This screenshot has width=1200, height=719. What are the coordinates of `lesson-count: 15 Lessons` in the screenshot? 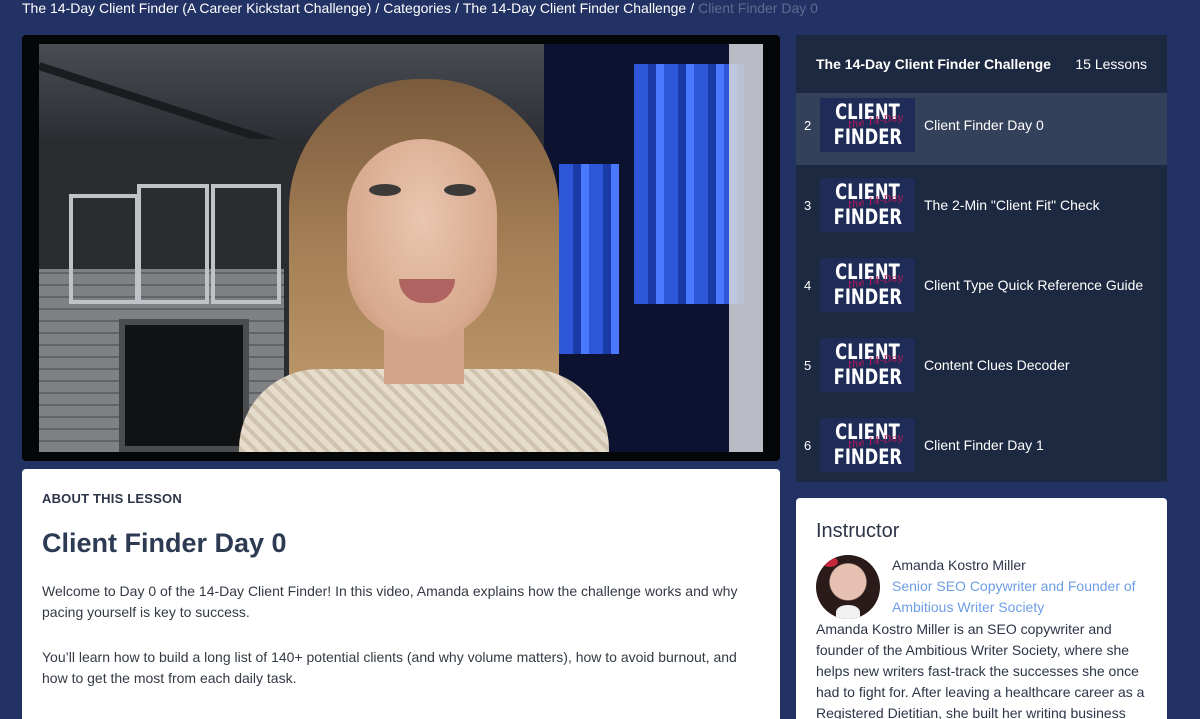 It's located at (1111, 64).